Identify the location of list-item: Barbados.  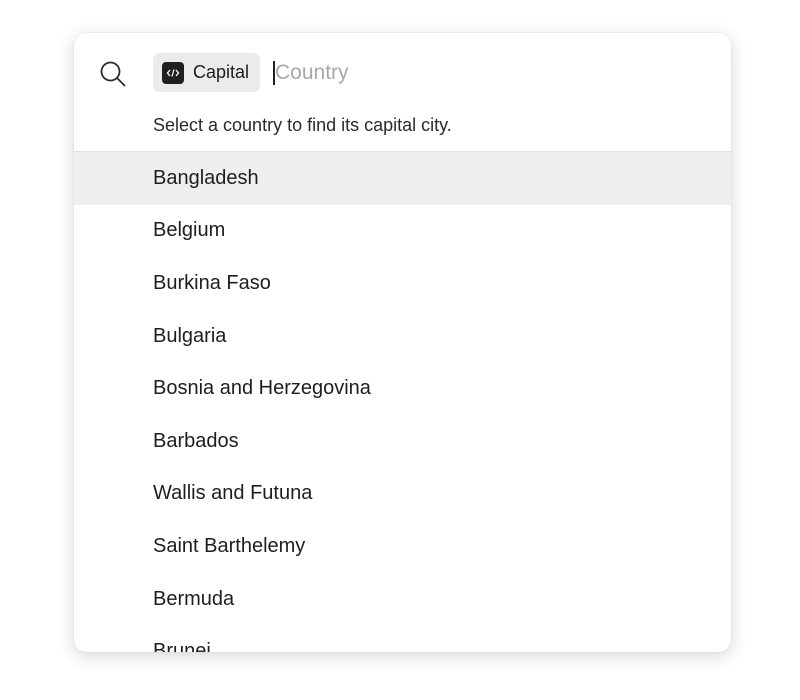
(402, 441).